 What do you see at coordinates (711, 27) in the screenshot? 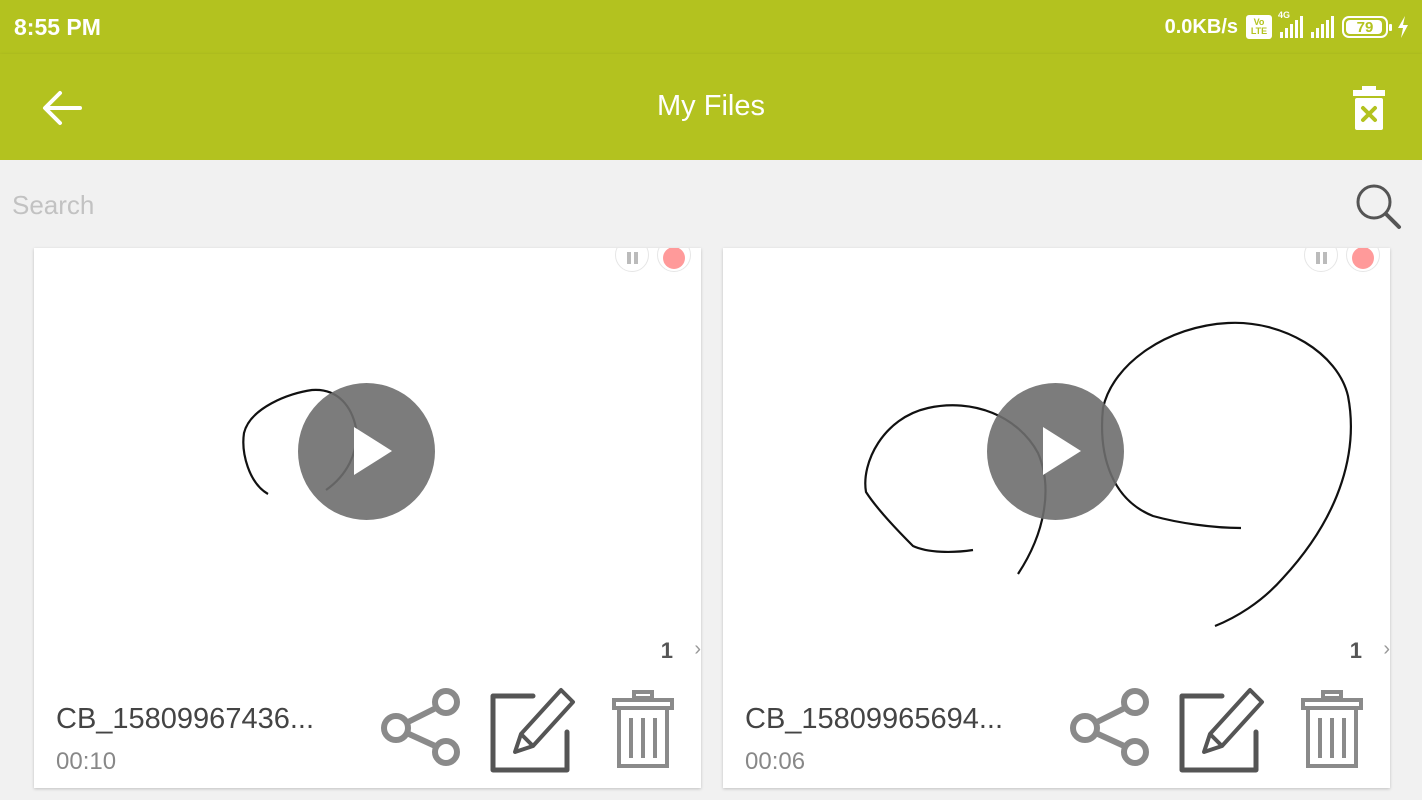
I see `status-bar: 8:55 PM 0.0KB/s Vo LTE 4G 79` at bounding box center [711, 27].